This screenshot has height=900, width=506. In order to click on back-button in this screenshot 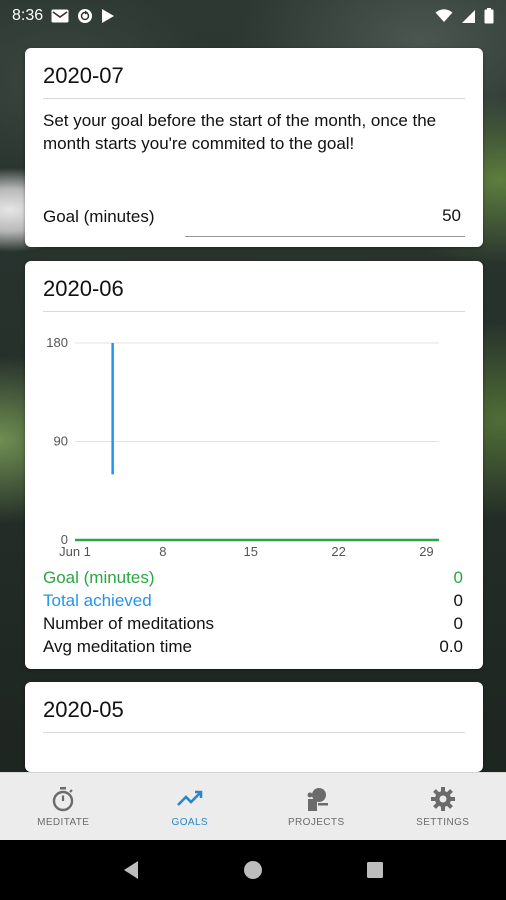, I will do `click(131, 870)`.